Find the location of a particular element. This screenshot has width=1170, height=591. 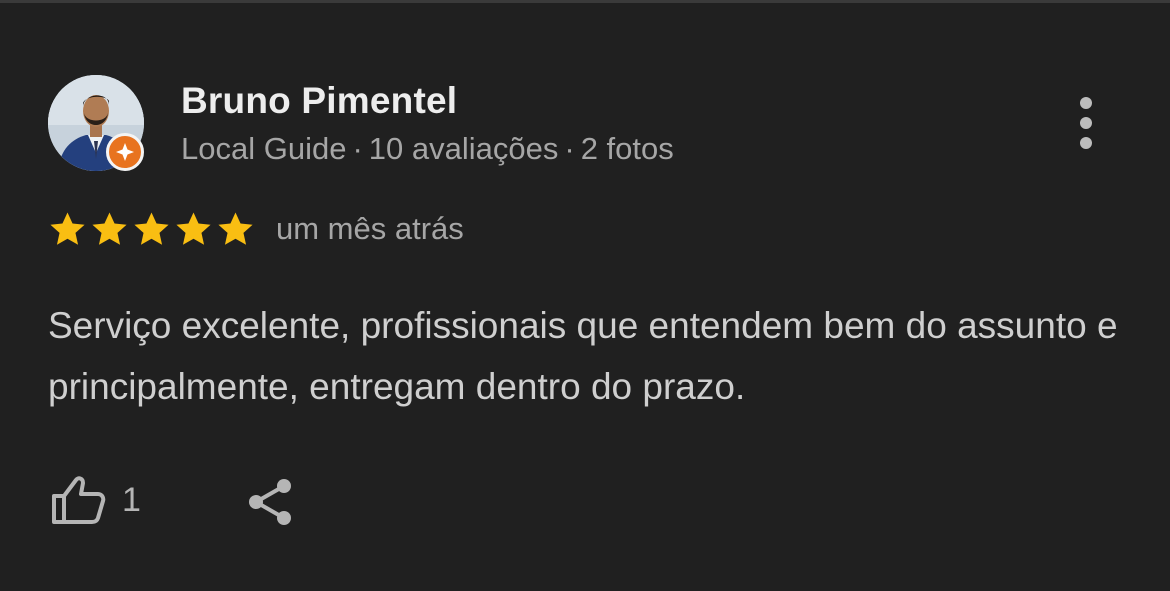

more-options-button is located at coordinates (1086, 125).